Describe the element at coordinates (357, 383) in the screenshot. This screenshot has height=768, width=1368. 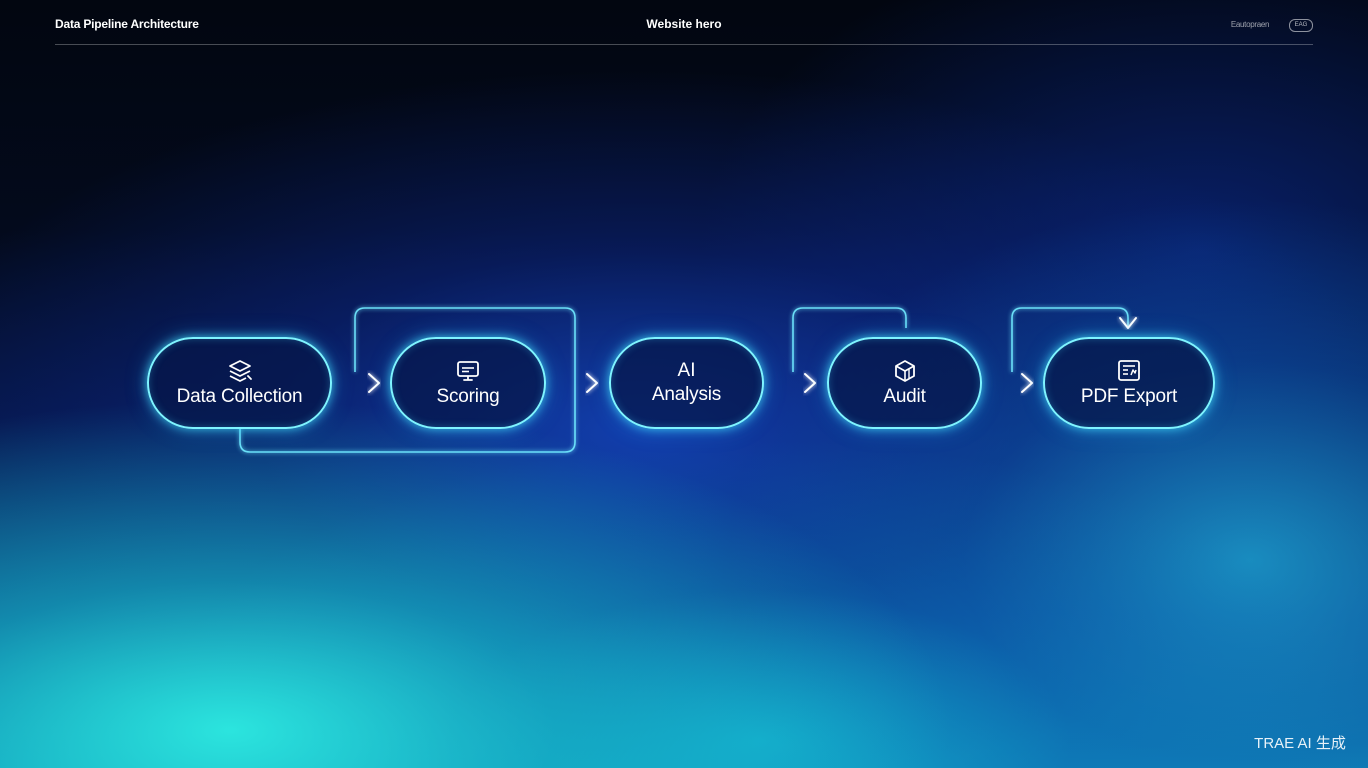
I see `arrow-data-collection-to-scoring` at that location.